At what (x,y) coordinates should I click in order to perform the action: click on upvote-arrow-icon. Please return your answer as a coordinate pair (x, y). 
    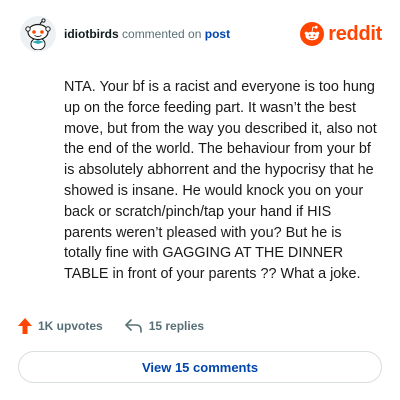
    Looking at the image, I should click on (25, 326).